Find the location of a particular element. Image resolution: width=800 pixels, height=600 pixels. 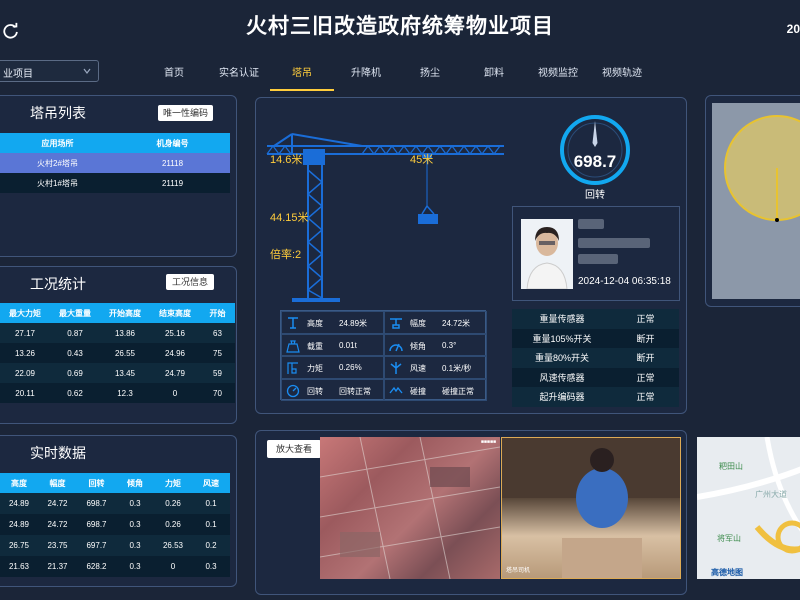

table-cell: 0.43 is located at coordinates (75, 353).